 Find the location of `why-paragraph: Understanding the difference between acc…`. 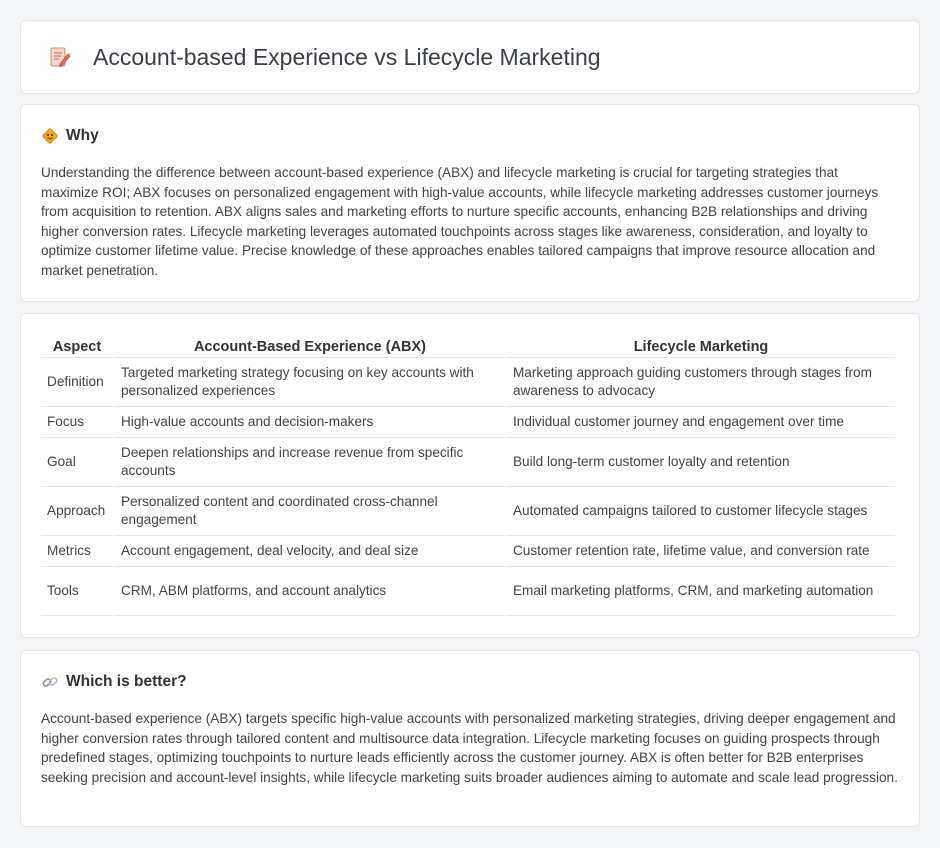

why-paragraph: Understanding the difference between acc… is located at coordinates (460, 221).